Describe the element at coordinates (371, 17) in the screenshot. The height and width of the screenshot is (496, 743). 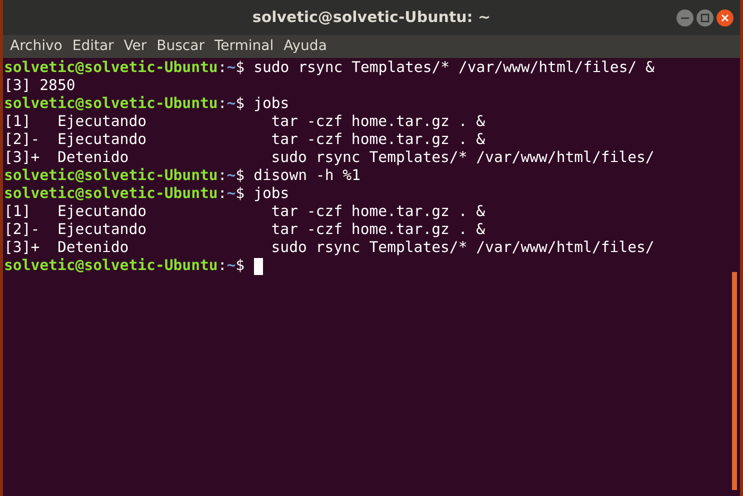
I see `window-title: solvetic@solvetic-Ubuntu: ~` at that location.